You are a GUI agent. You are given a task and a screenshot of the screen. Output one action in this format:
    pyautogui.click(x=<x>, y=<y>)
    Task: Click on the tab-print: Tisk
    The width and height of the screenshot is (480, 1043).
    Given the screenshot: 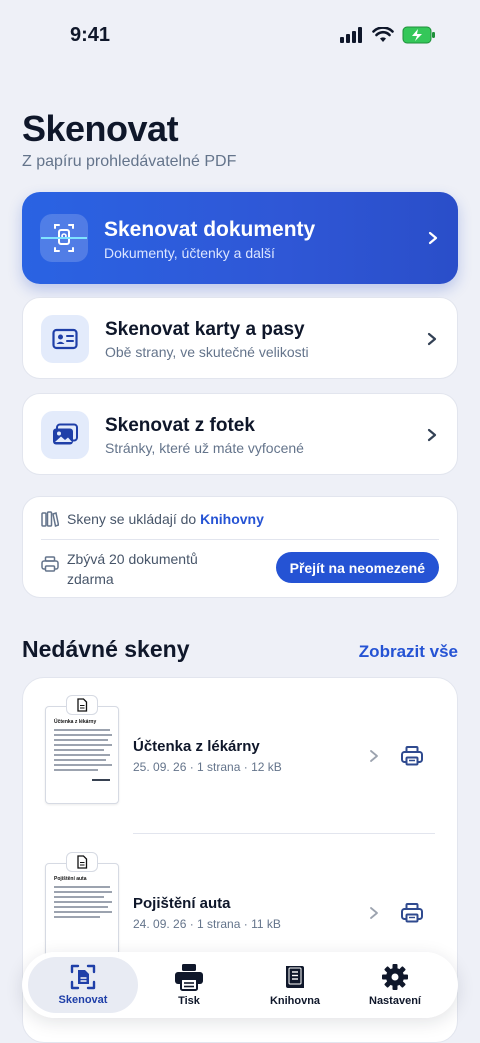 What is the action you would take?
    pyautogui.click(x=189, y=985)
    